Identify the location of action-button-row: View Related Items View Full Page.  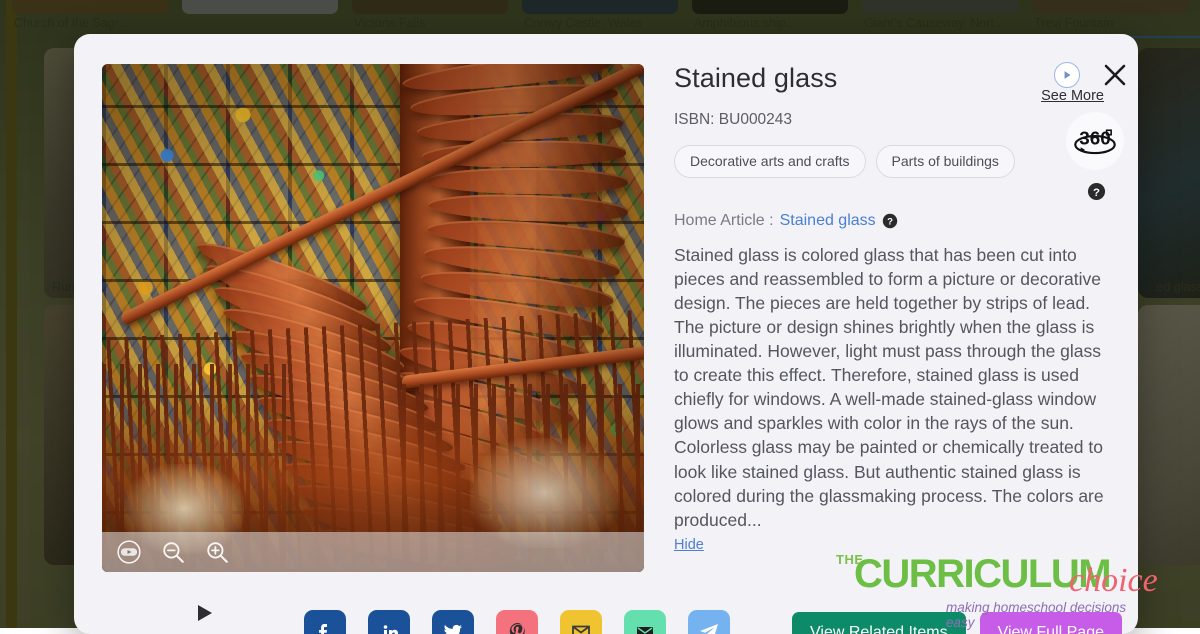
(957, 623).